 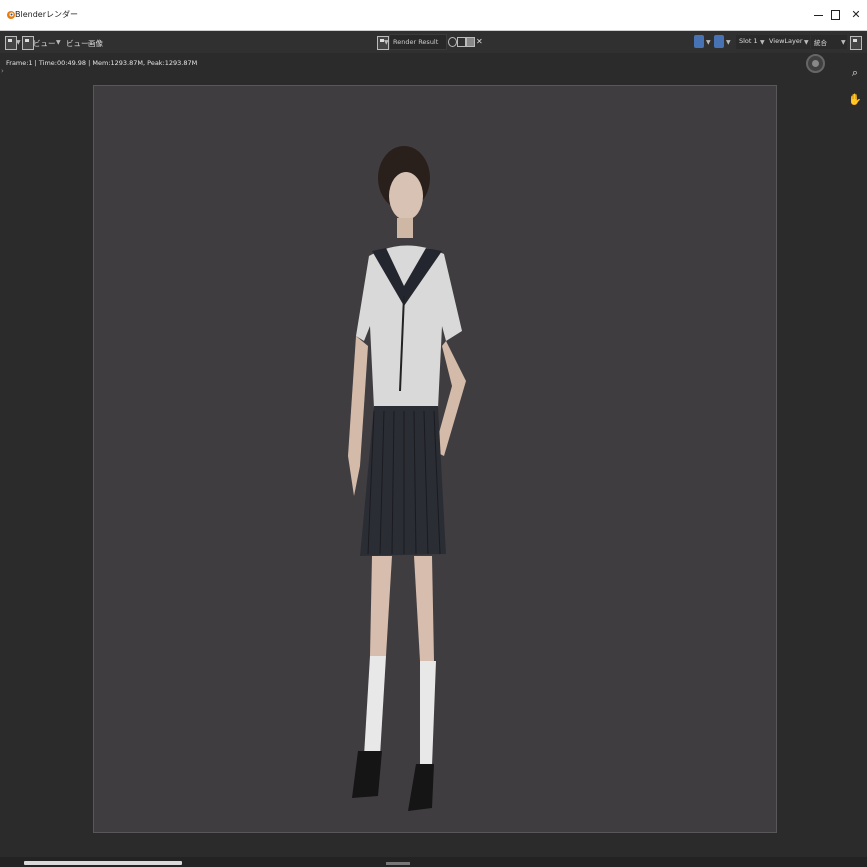 I want to click on new-image-icon, so click(x=461, y=42).